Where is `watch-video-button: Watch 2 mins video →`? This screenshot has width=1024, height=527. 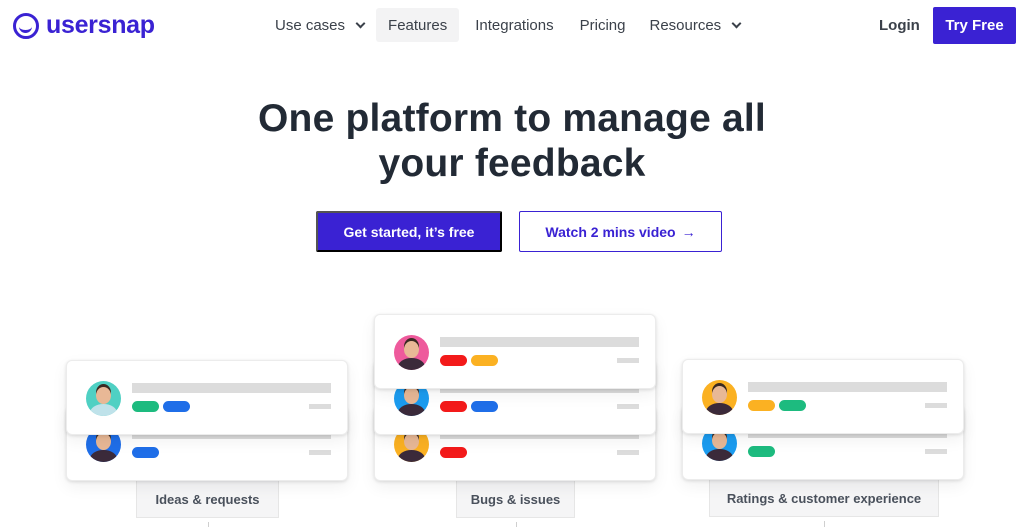
watch-video-button: Watch 2 mins video → is located at coordinates (620, 231).